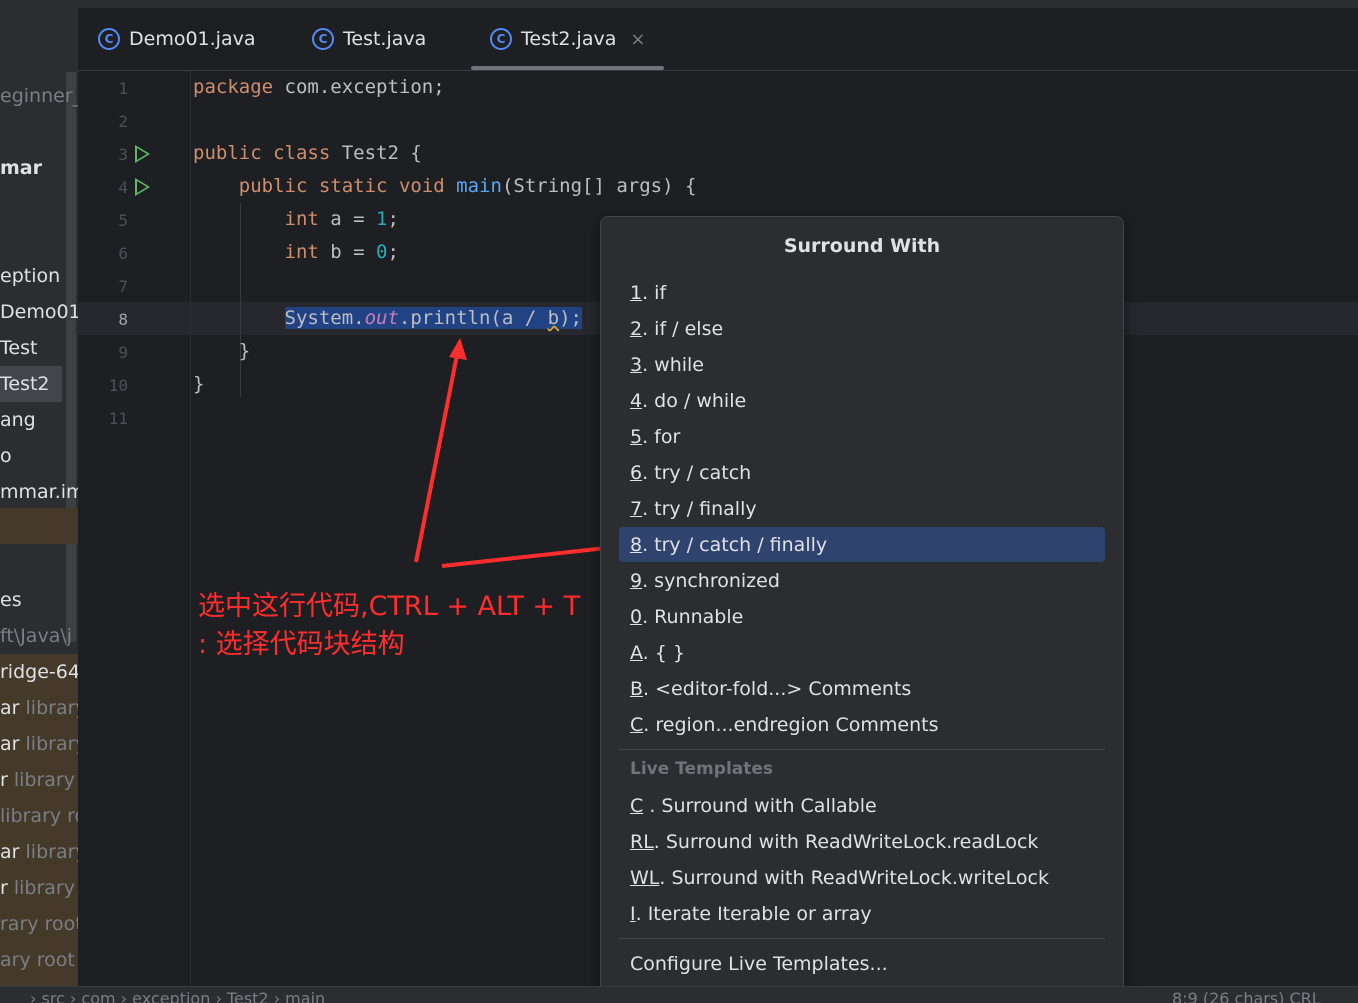  Describe the element at coordinates (302, 153) in the screenshot. I see `keyword: class` at that location.